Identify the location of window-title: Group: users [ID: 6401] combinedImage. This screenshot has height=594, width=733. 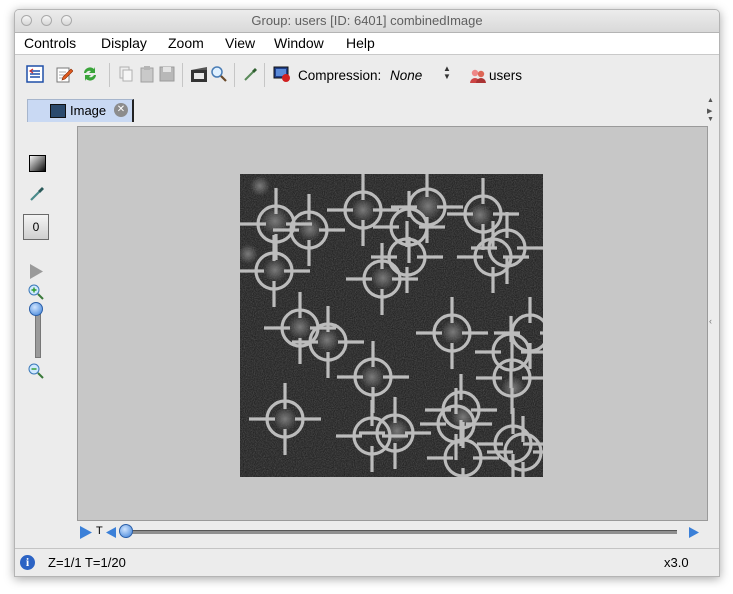
(367, 20).